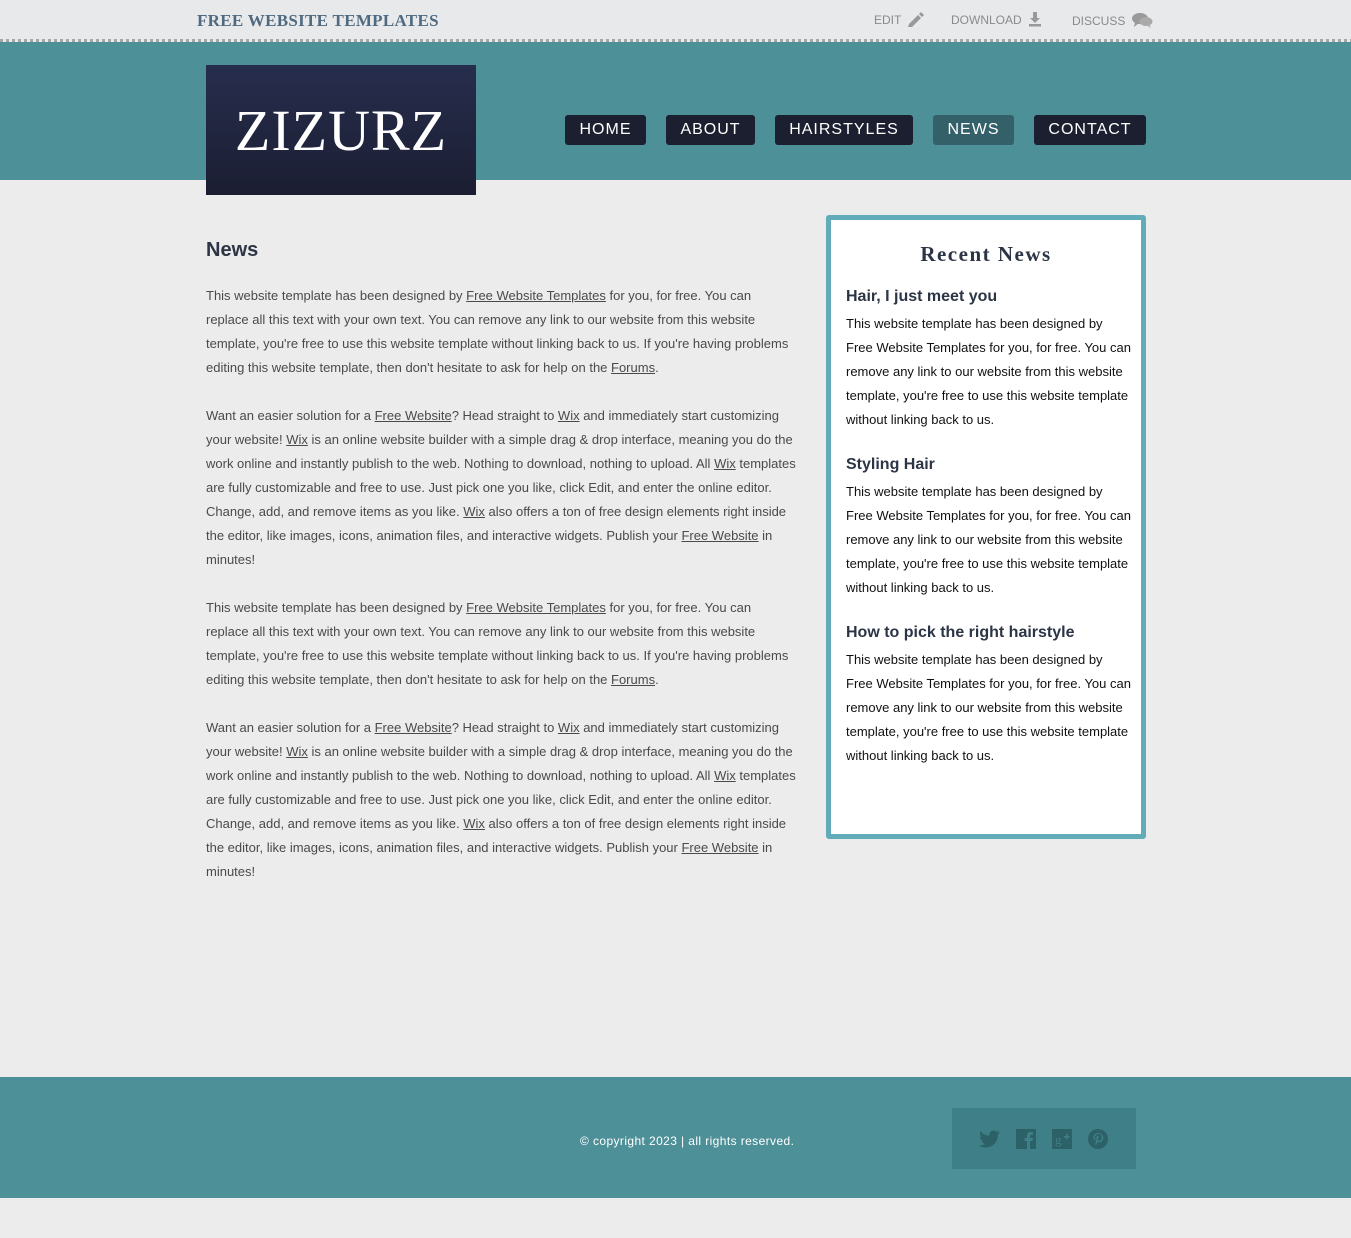  Describe the element at coordinates (341, 130) in the screenshot. I see `site-logo: ZIZURZ` at that location.